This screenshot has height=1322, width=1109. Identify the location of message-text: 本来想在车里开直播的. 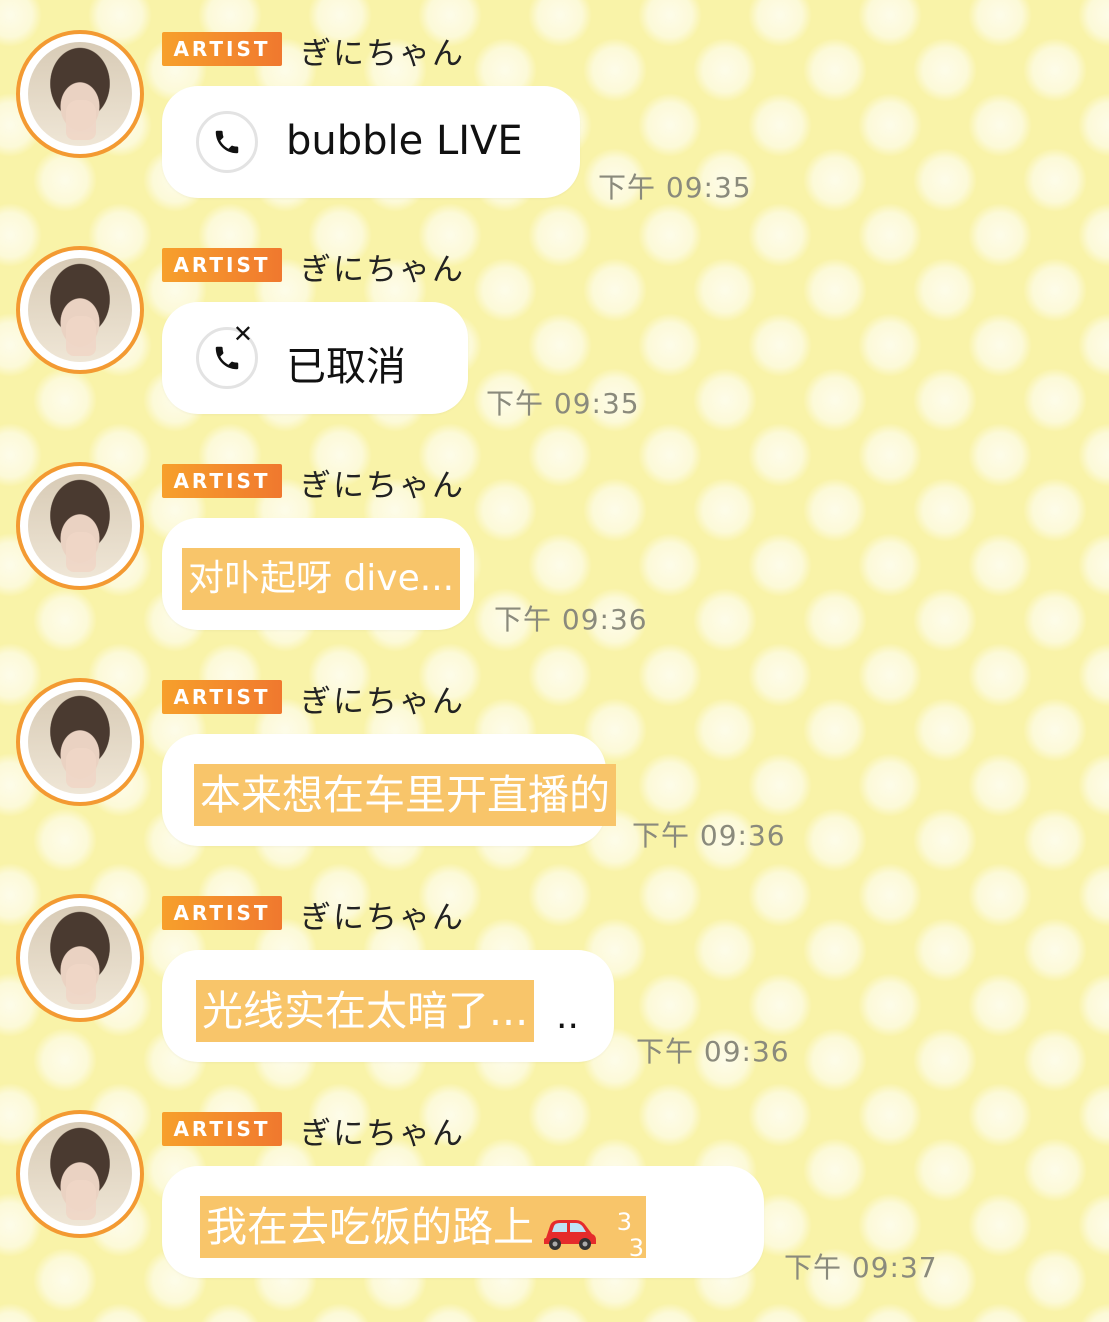
(405, 795).